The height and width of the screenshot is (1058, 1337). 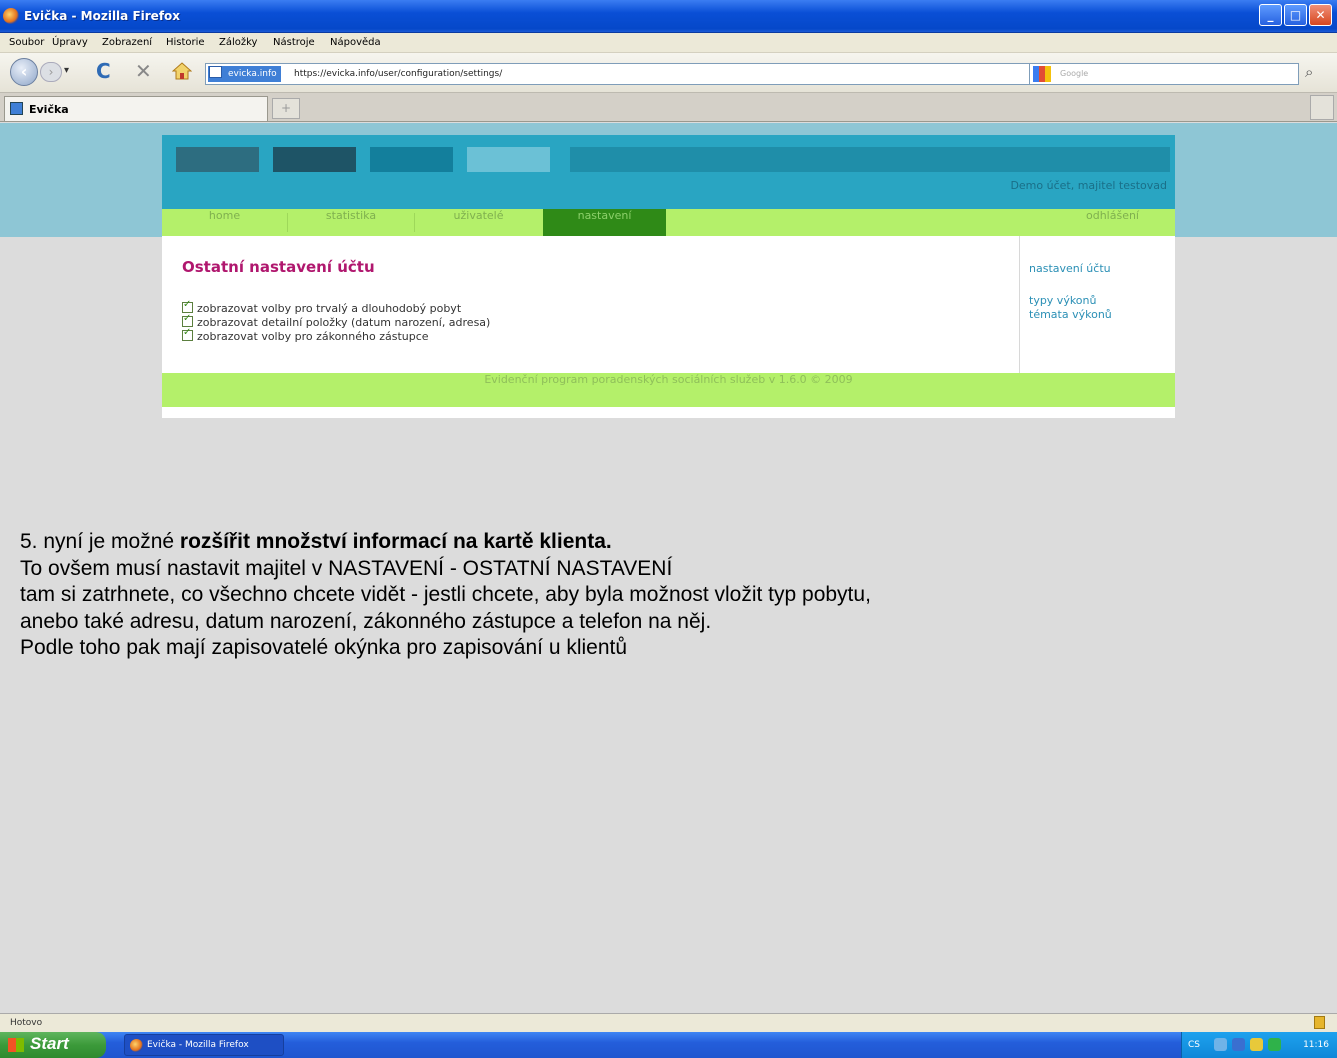 What do you see at coordinates (70, 42) in the screenshot?
I see `menu-upravy: Úpravy` at bounding box center [70, 42].